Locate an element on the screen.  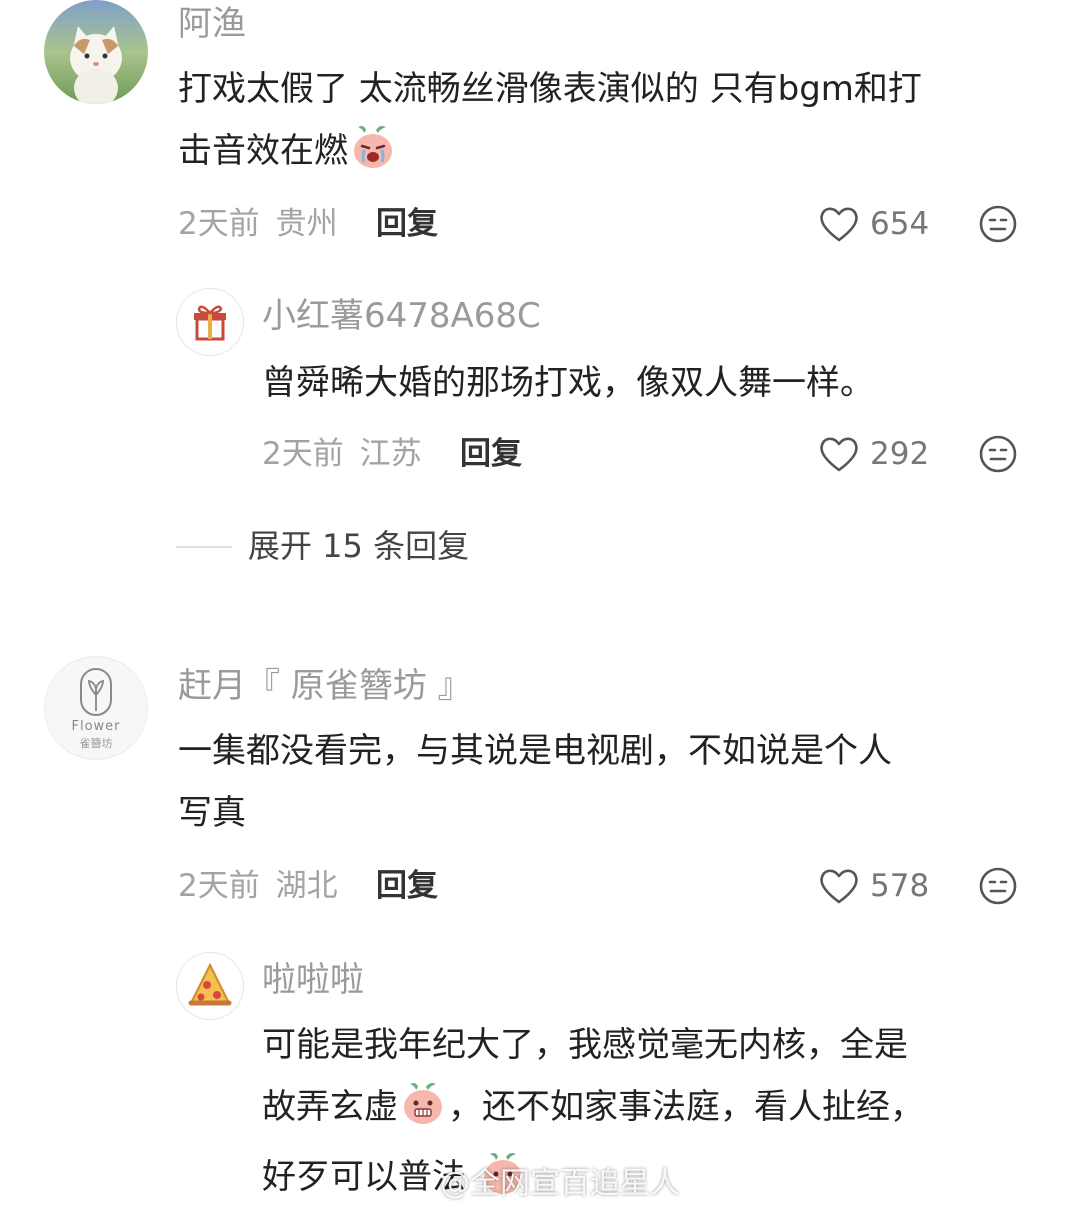
avatar: Flower 雀簪坊 is located at coordinates (96, 708).